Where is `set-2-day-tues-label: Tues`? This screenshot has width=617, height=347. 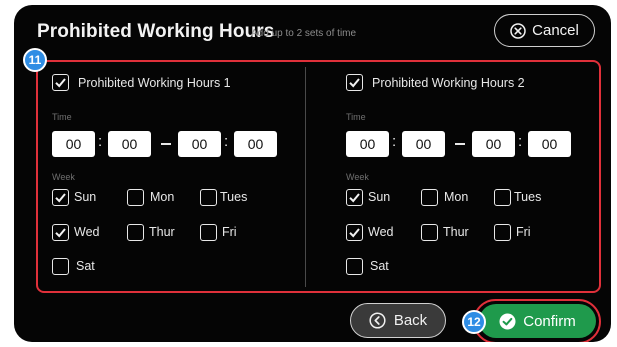
set-2-day-tues-label: Tues is located at coordinates (528, 197).